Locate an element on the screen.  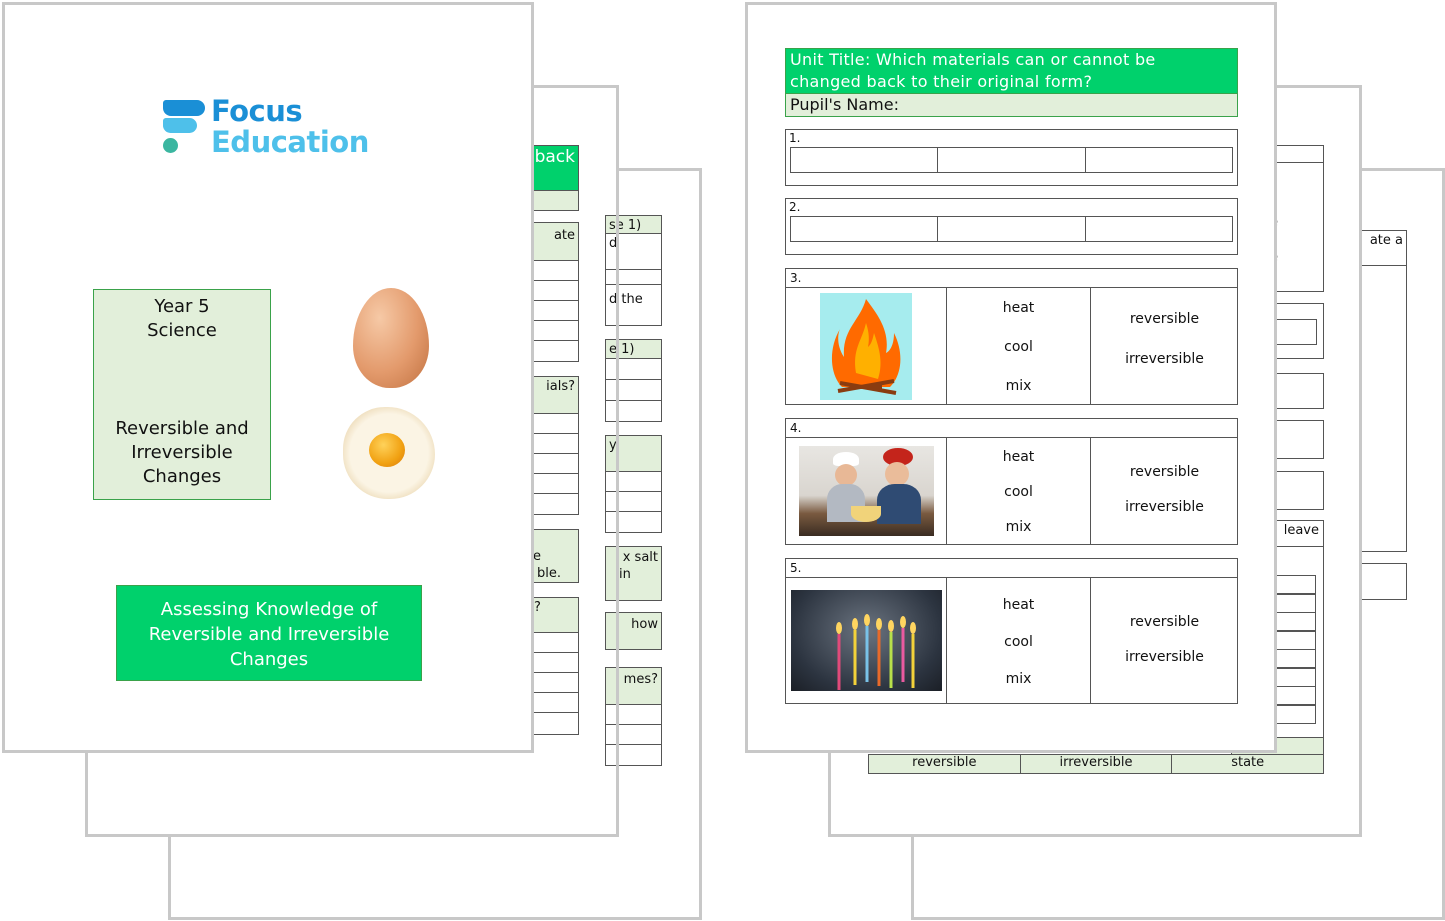
word-bank-cell: irreversible is located at coordinates (1097, 764).